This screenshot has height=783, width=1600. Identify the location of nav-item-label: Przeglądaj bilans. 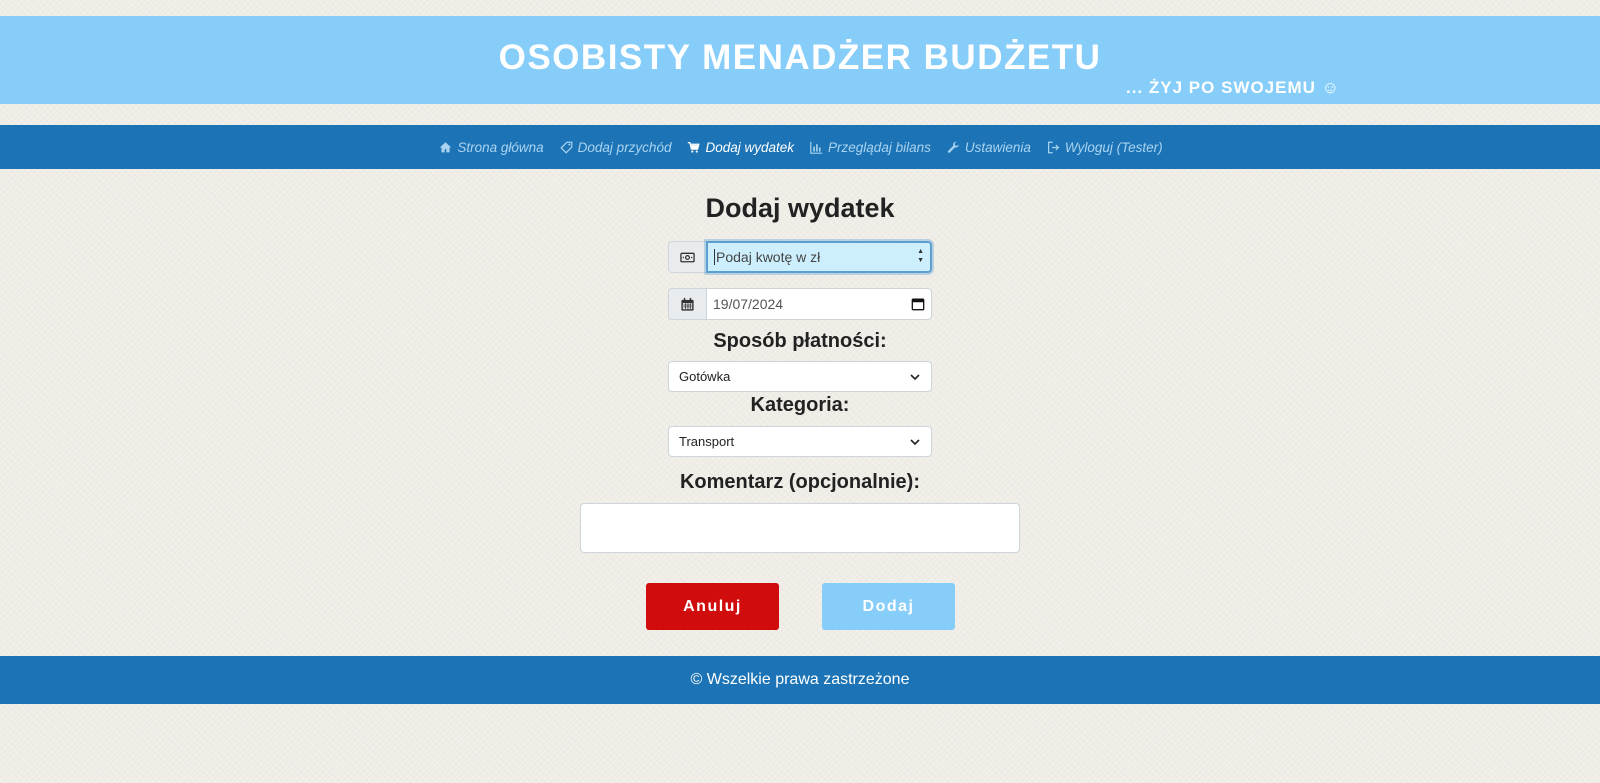
(879, 147).